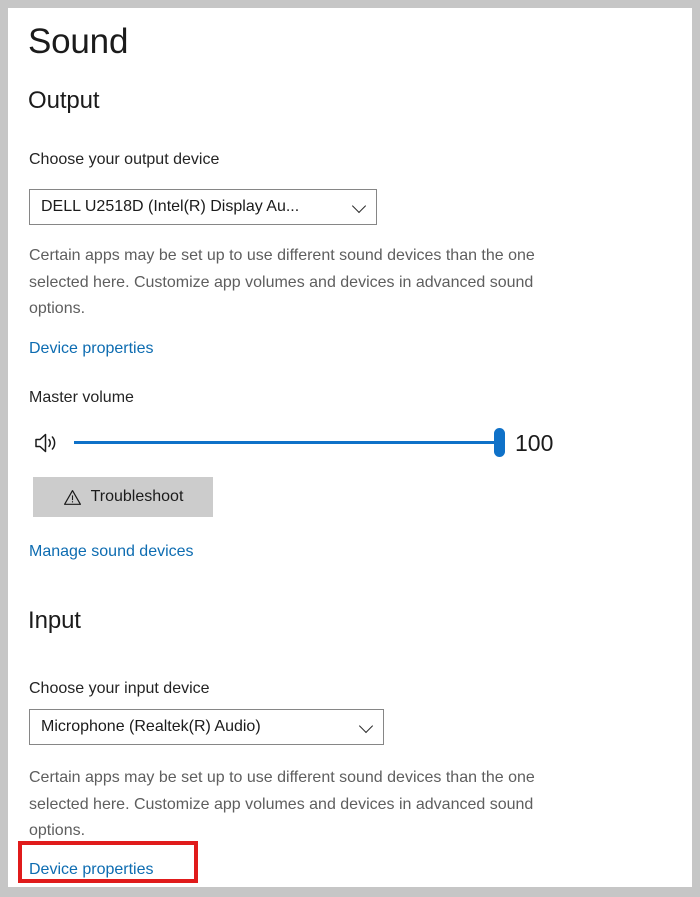 Image resolution: width=700 pixels, height=897 pixels. What do you see at coordinates (64, 100) in the screenshot?
I see `output-section-heading: Output` at bounding box center [64, 100].